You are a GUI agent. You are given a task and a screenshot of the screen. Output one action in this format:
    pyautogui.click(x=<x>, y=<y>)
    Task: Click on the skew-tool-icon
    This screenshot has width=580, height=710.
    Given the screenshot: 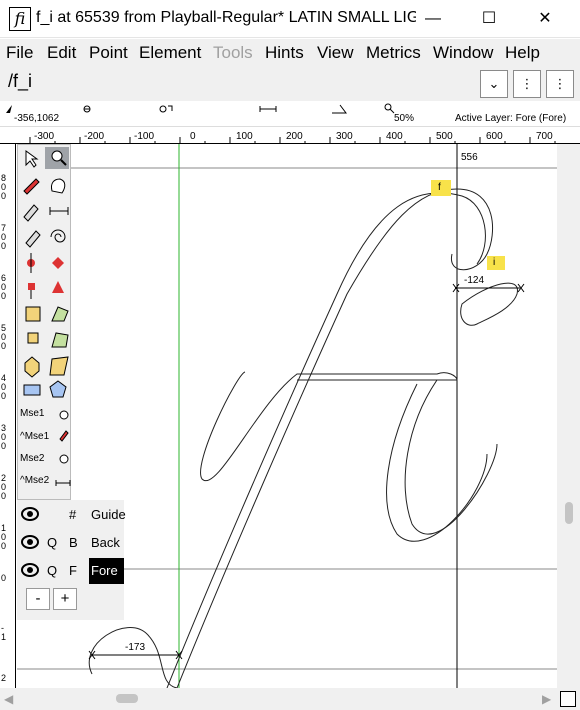 What is the action you would take?
    pyautogui.click(x=60, y=340)
    